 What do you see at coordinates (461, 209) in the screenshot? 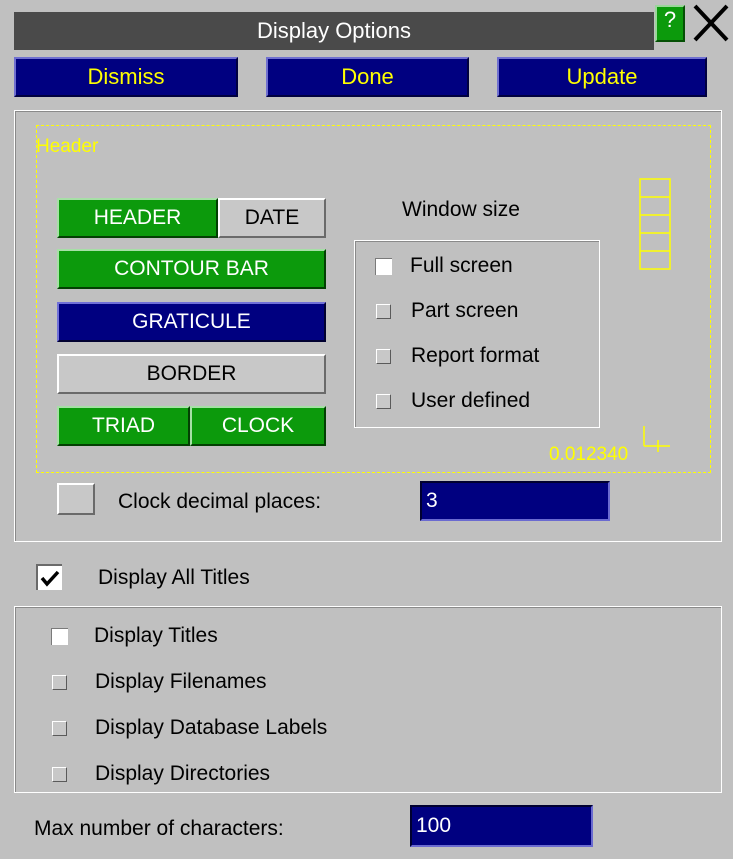
I see `window-size-title: Window size` at bounding box center [461, 209].